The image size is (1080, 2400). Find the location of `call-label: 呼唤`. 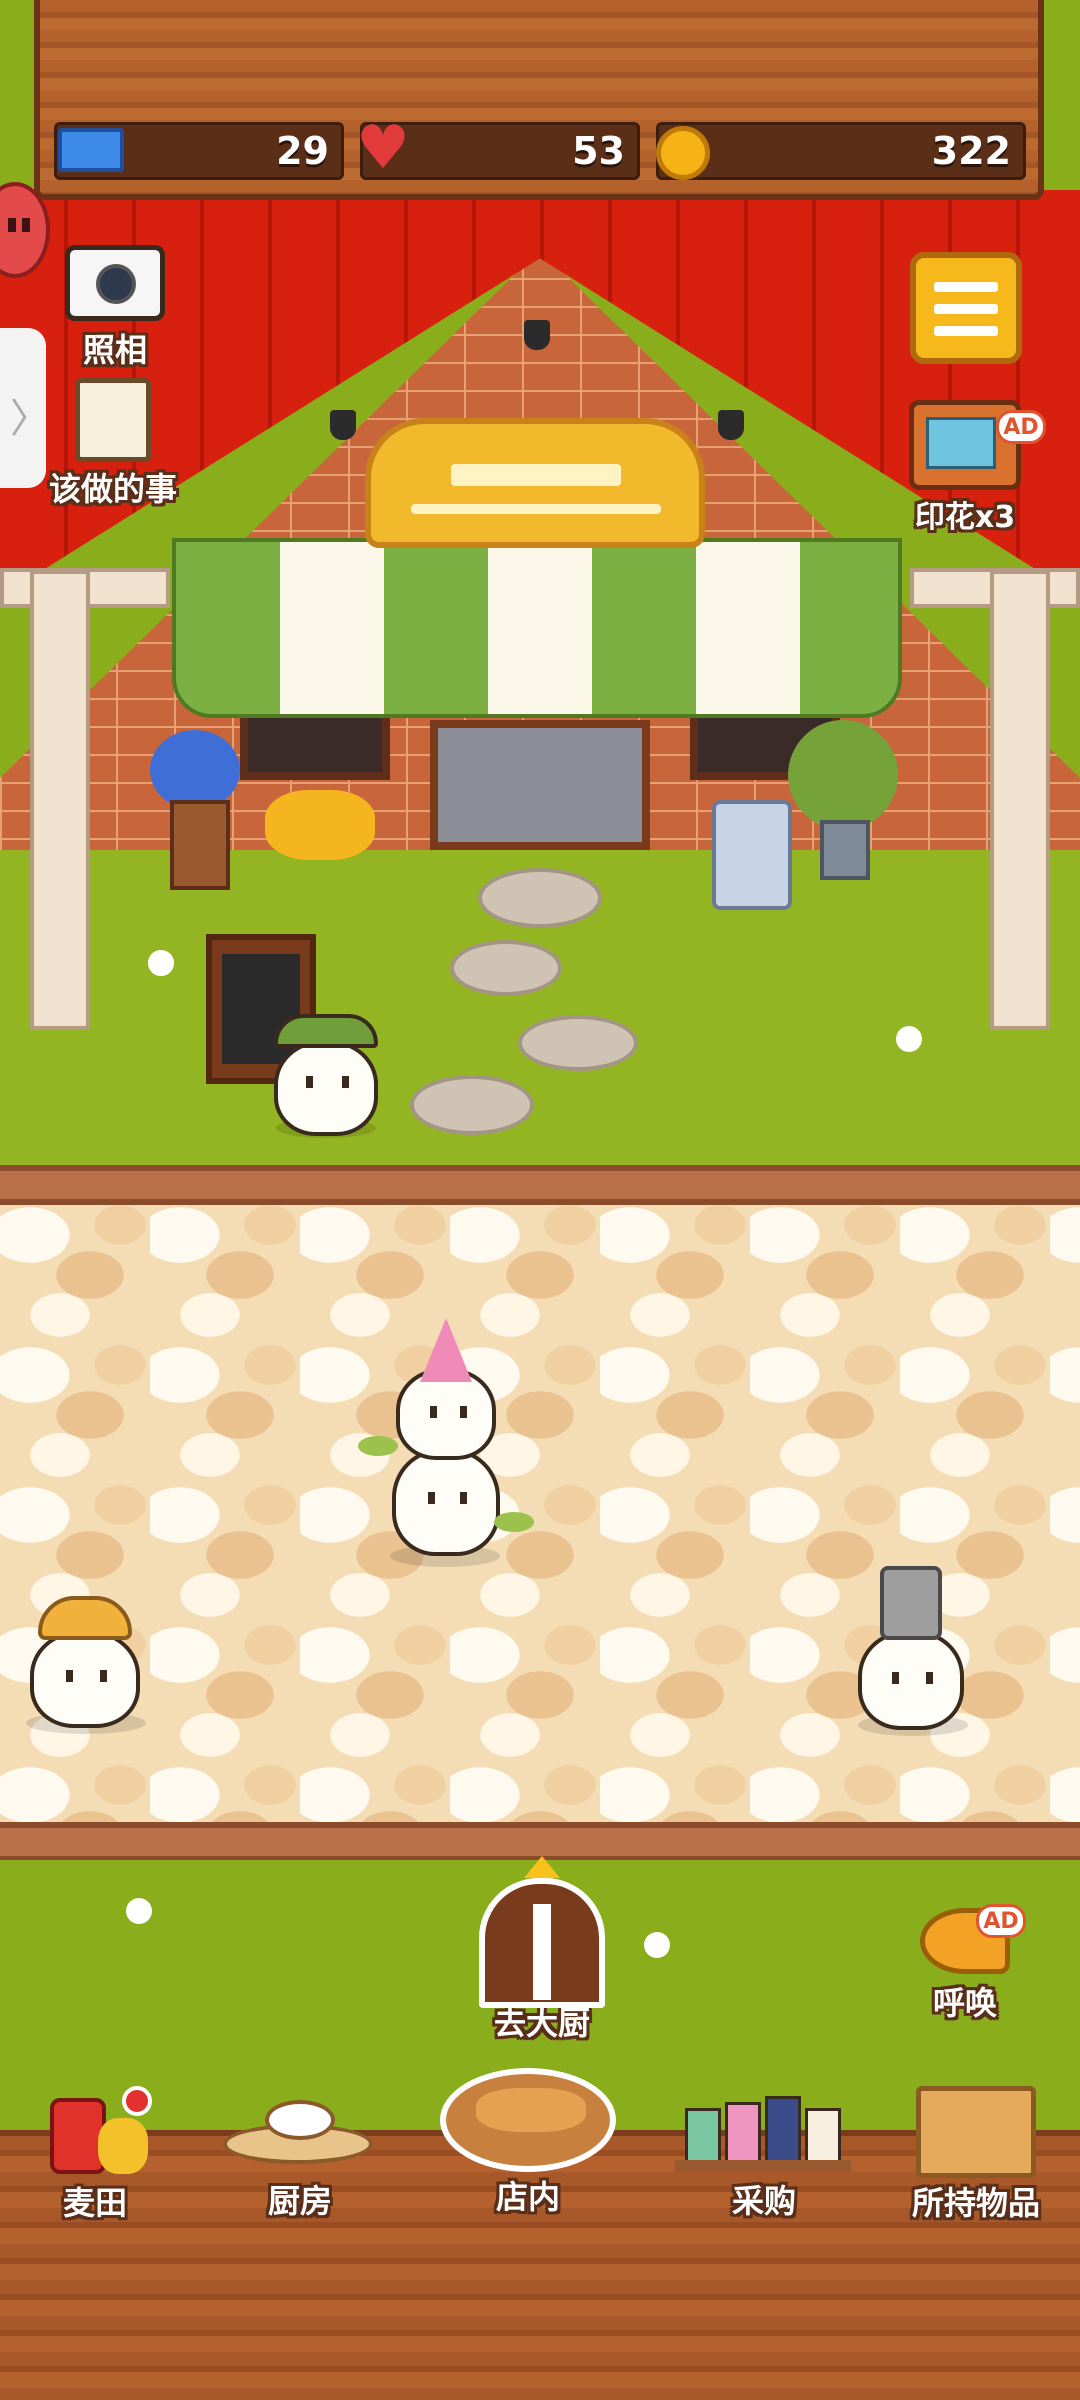

call-label: 呼唤 is located at coordinates (964, 2003).